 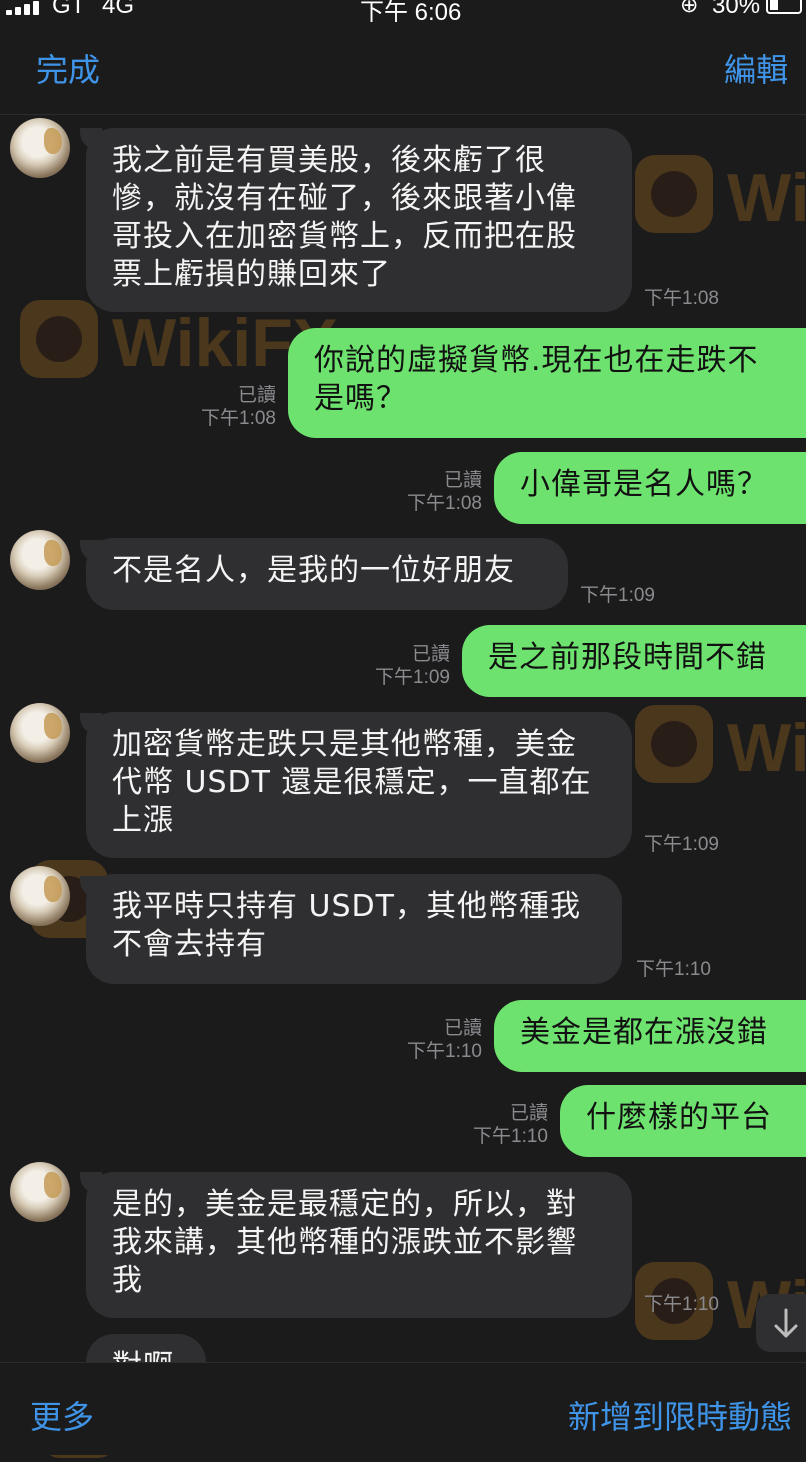 What do you see at coordinates (786, 1323) in the screenshot?
I see `arrow-down-icon` at bounding box center [786, 1323].